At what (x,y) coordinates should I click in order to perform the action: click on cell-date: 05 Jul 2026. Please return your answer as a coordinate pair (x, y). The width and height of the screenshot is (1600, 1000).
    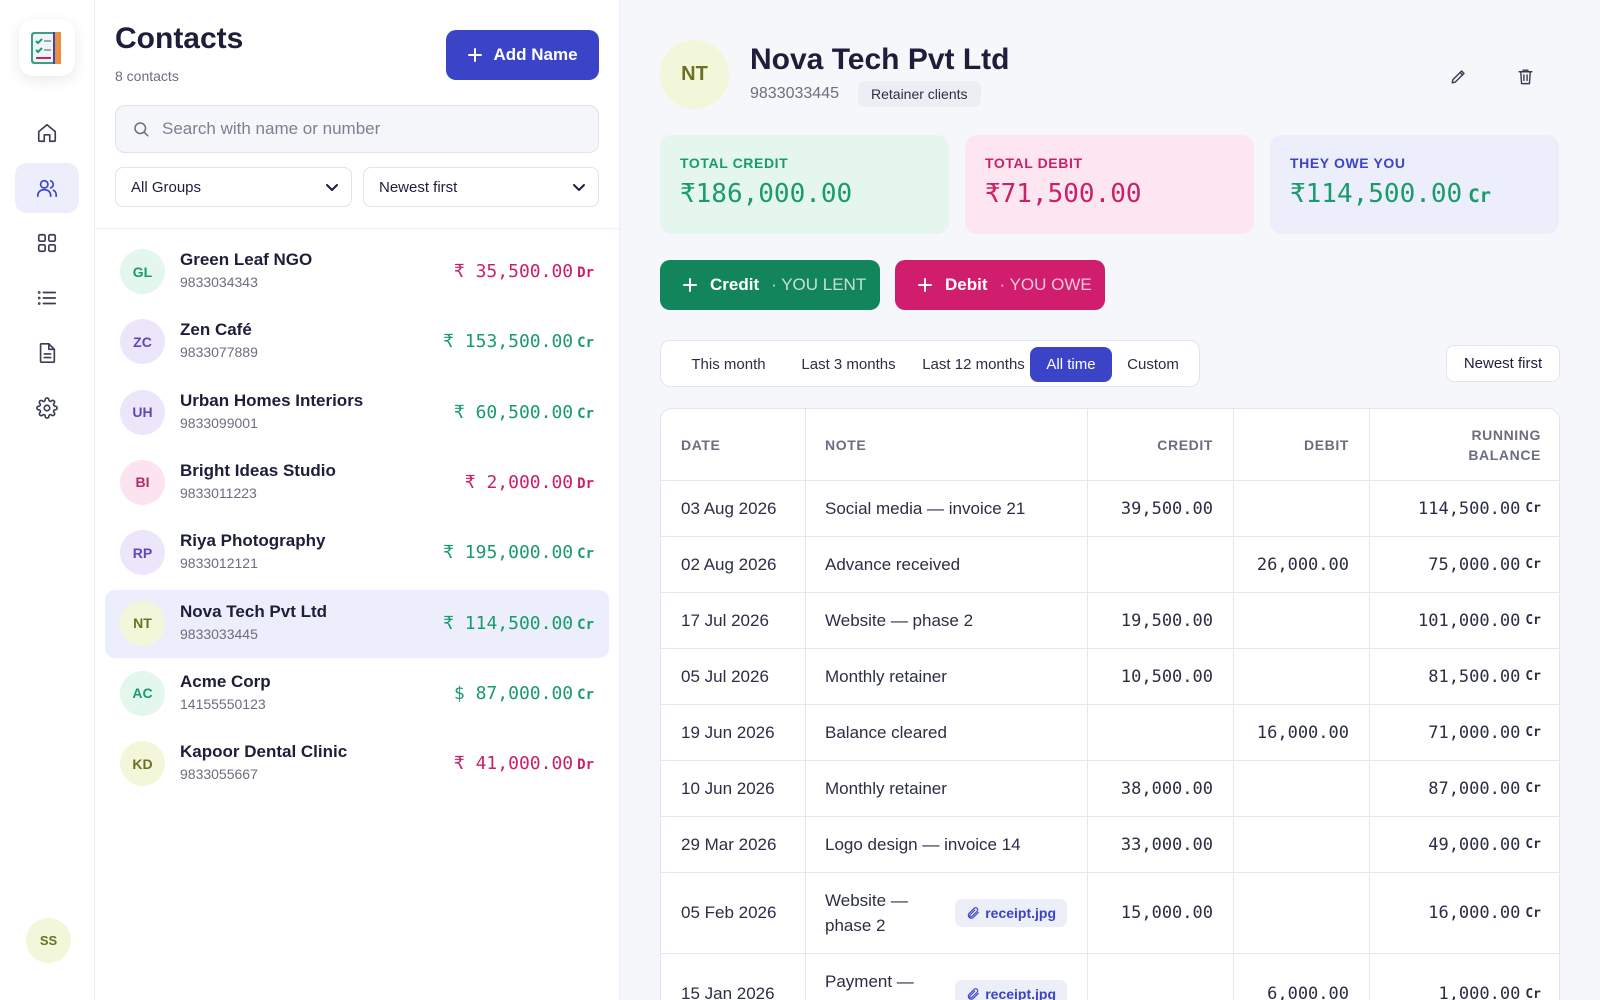
    Looking at the image, I should click on (725, 676).